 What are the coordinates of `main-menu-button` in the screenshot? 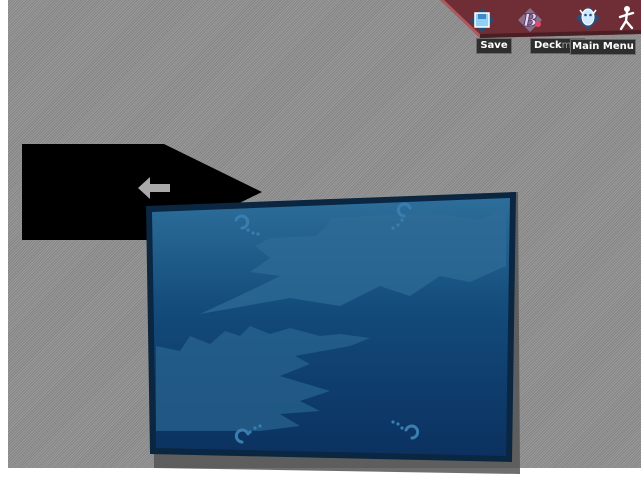 It's located at (626, 18).